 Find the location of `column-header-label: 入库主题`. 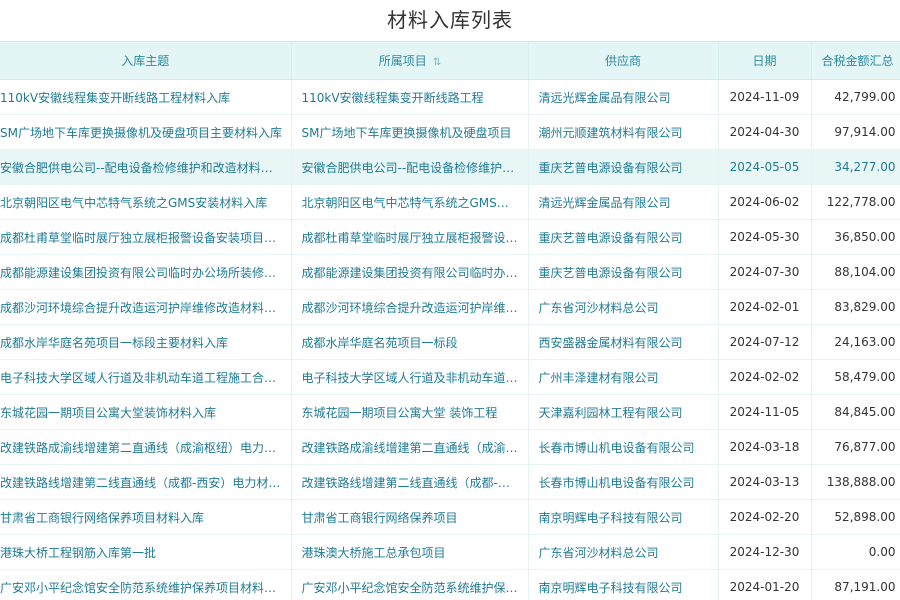

column-header-label: 入库主题 is located at coordinates (145, 61).